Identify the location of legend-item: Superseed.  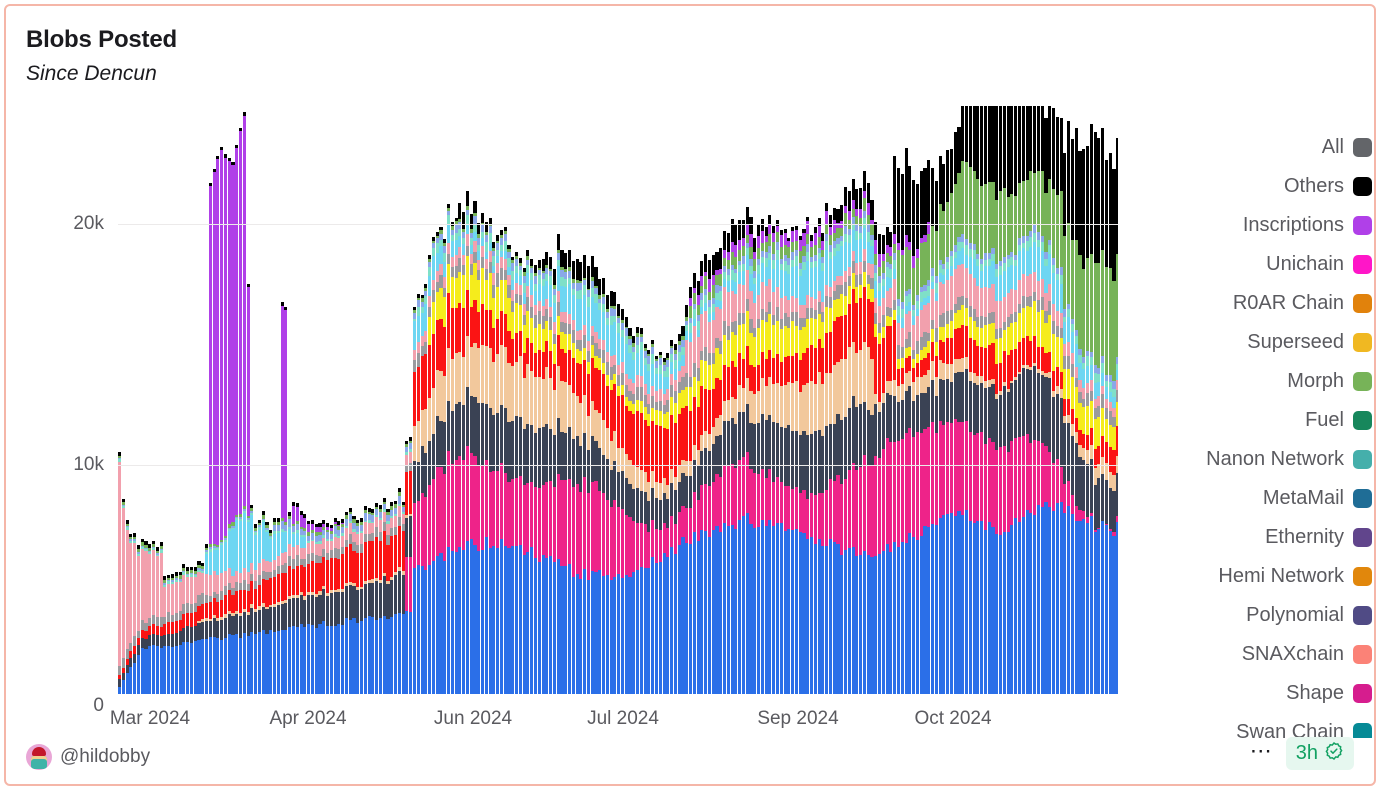
(1262, 342).